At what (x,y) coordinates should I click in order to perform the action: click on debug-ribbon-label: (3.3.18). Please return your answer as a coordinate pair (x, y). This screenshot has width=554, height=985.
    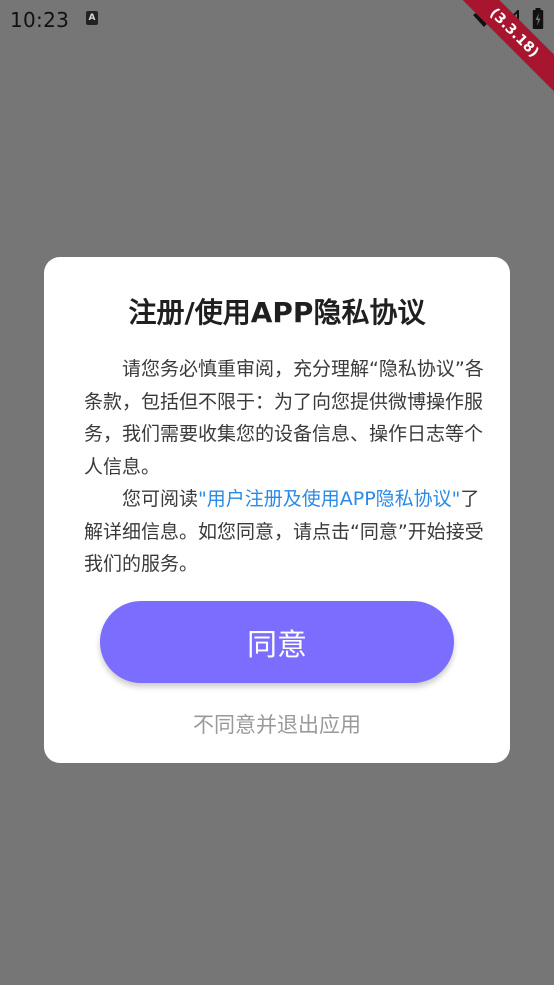
    Looking at the image, I should click on (501, 49).